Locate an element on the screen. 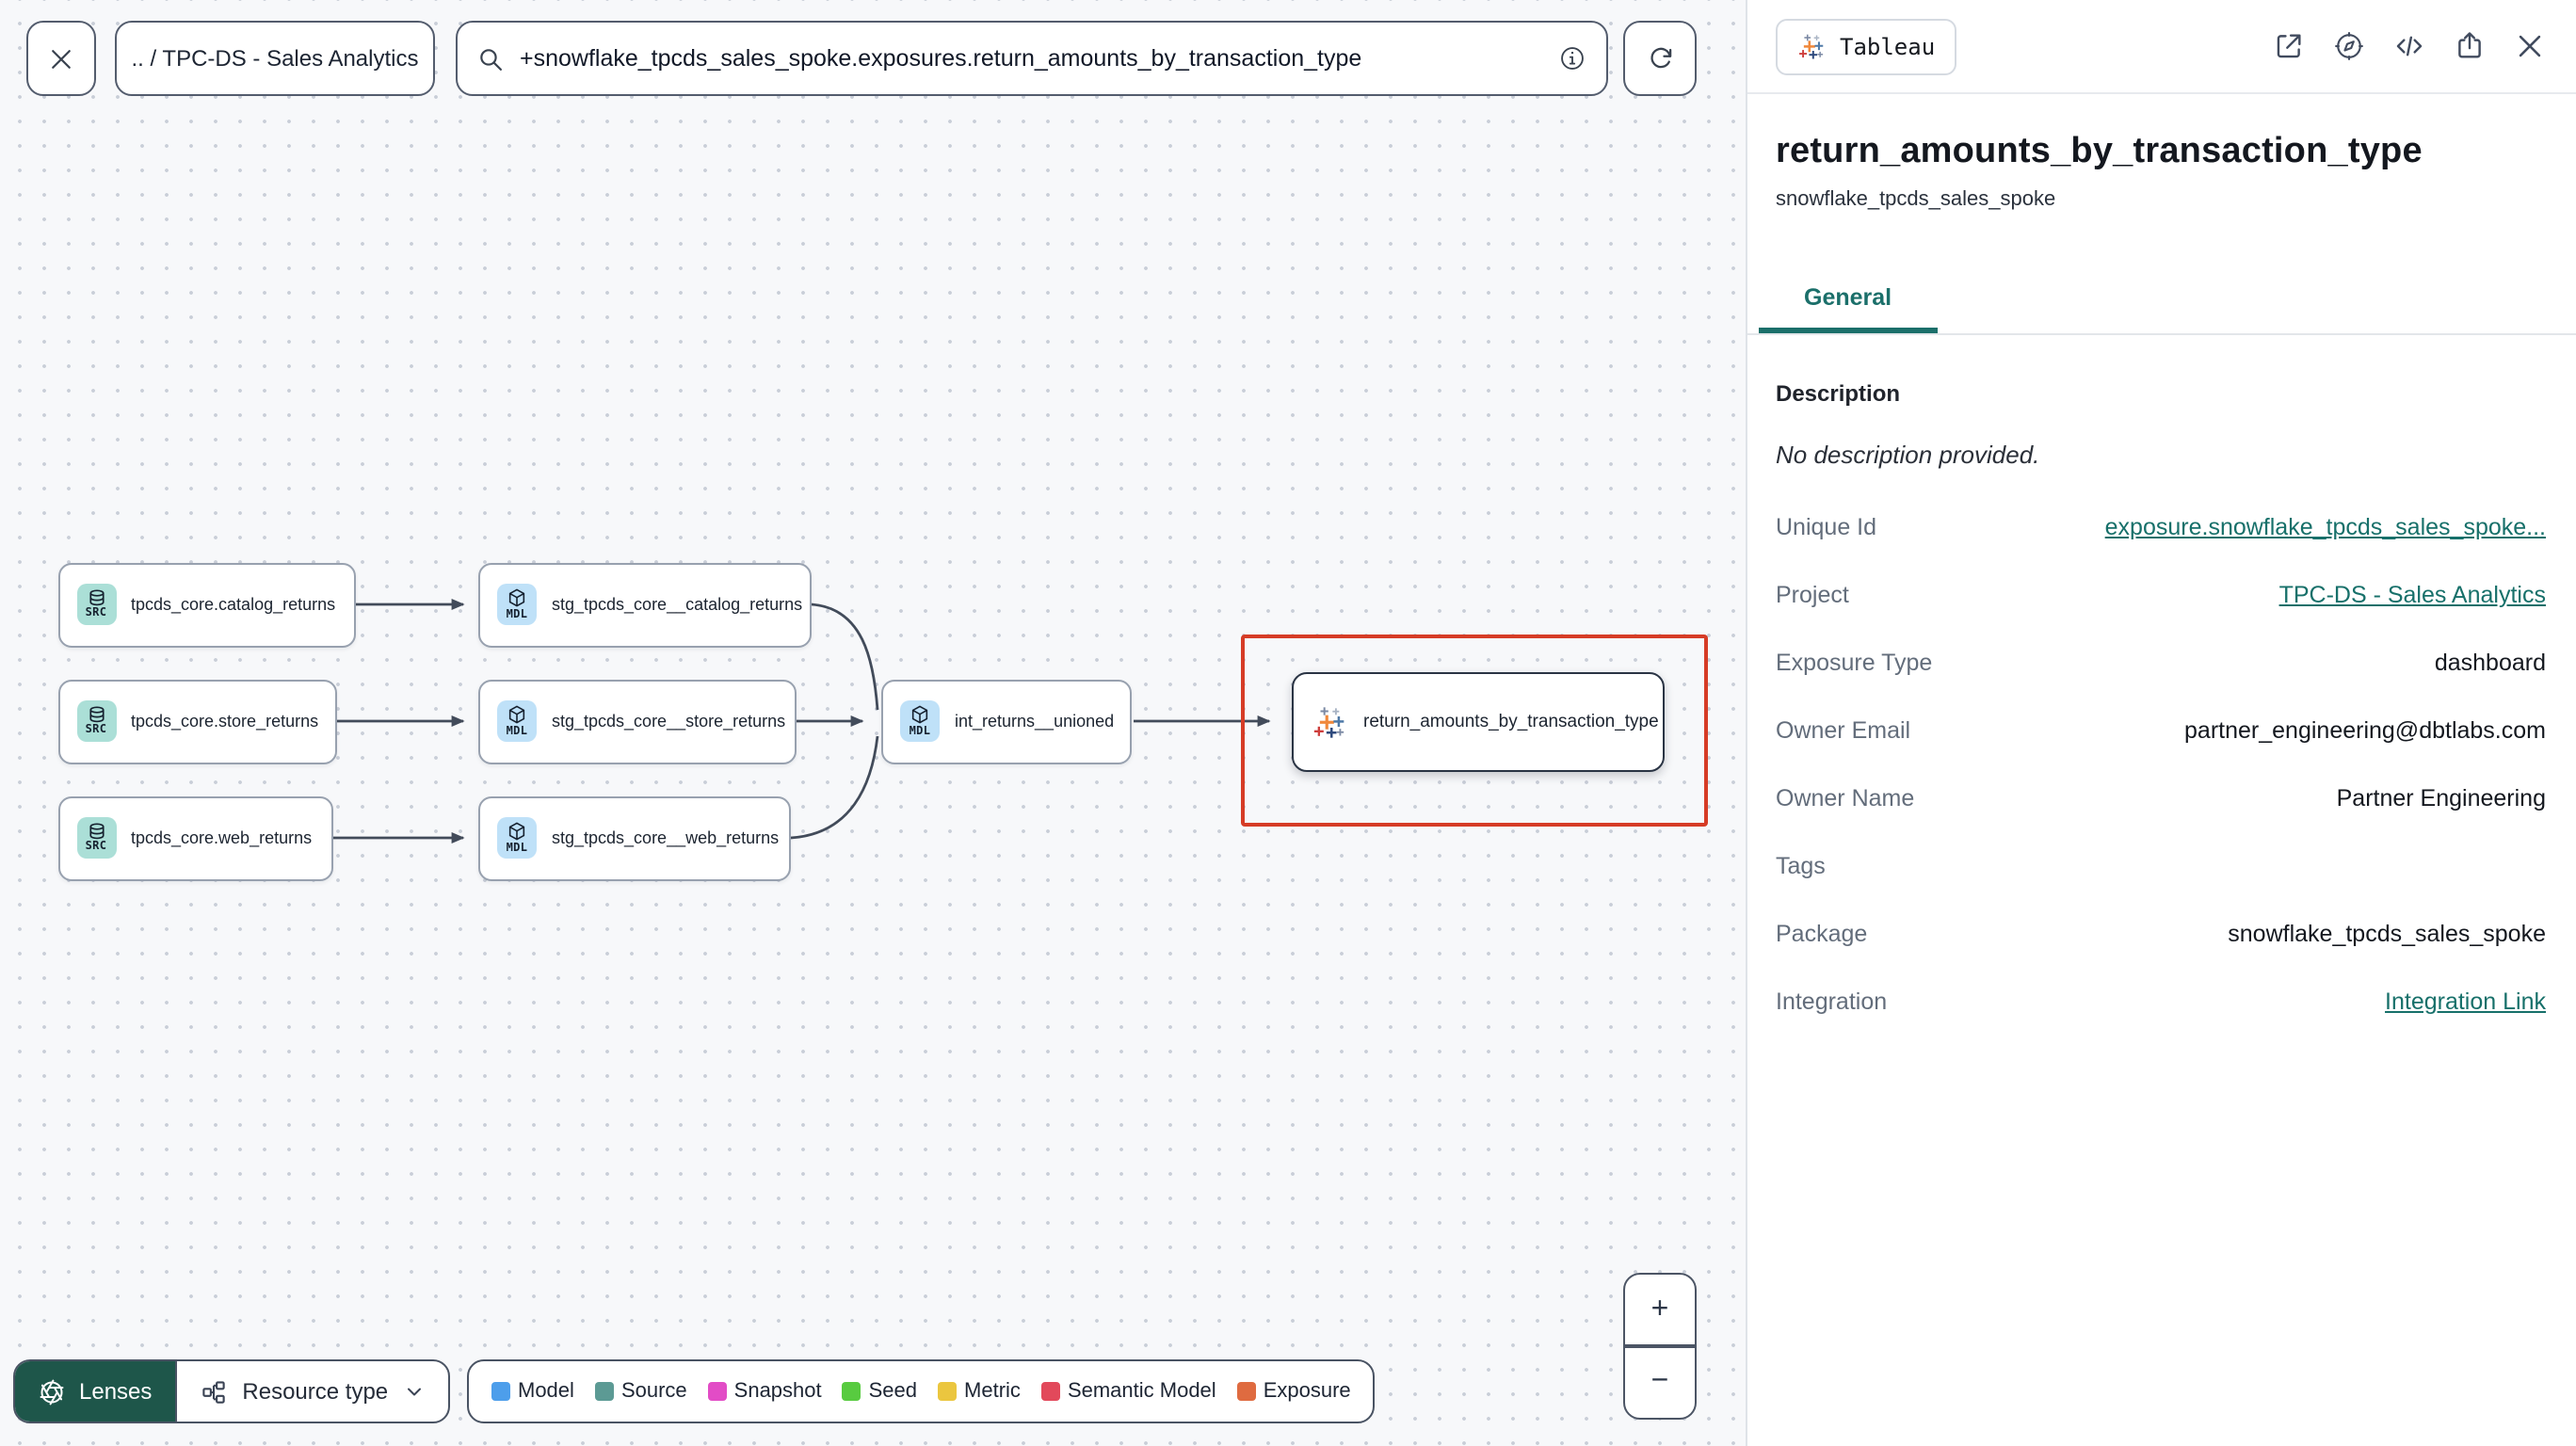 Image resolution: width=2576 pixels, height=1446 pixels. compass-icon is located at coordinates (2349, 46).